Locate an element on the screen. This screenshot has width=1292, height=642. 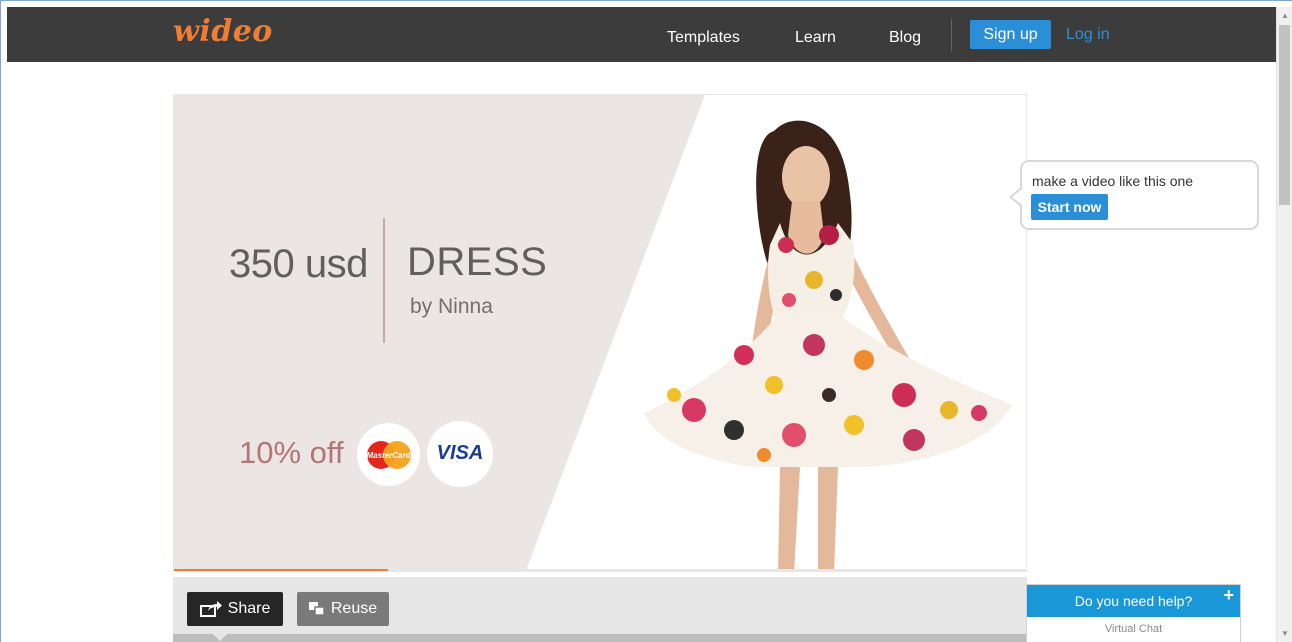
share-button: Share is located at coordinates (235, 609).